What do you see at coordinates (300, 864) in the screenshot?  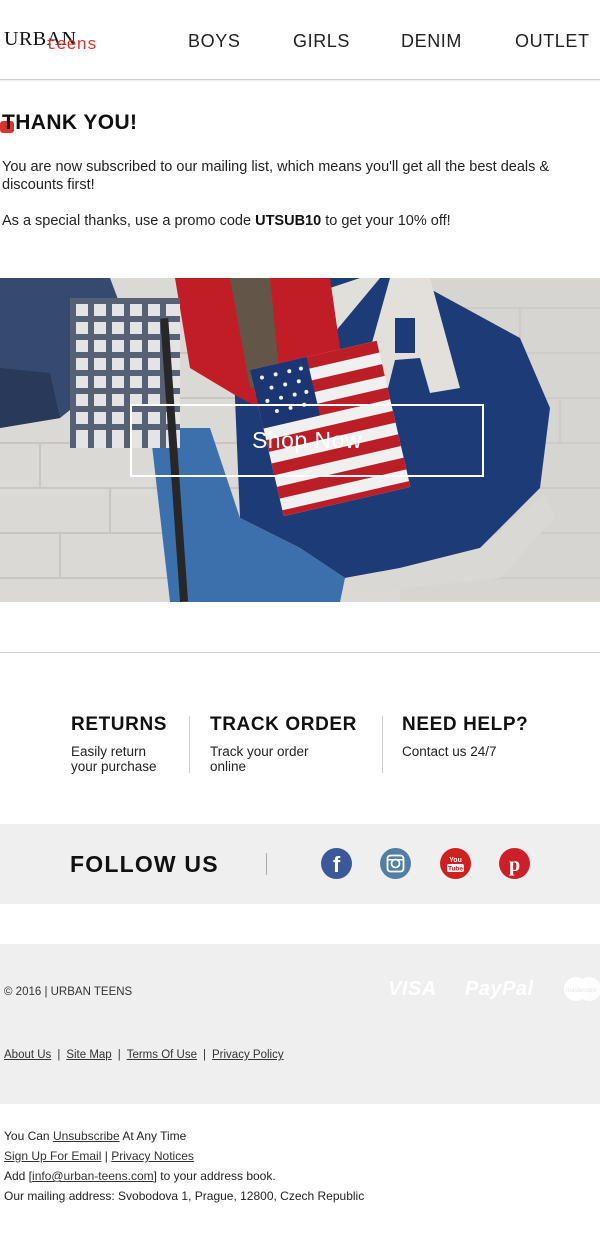 I see `follow-us-bar: FOLLOW US f You Tube p` at bounding box center [300, 864].